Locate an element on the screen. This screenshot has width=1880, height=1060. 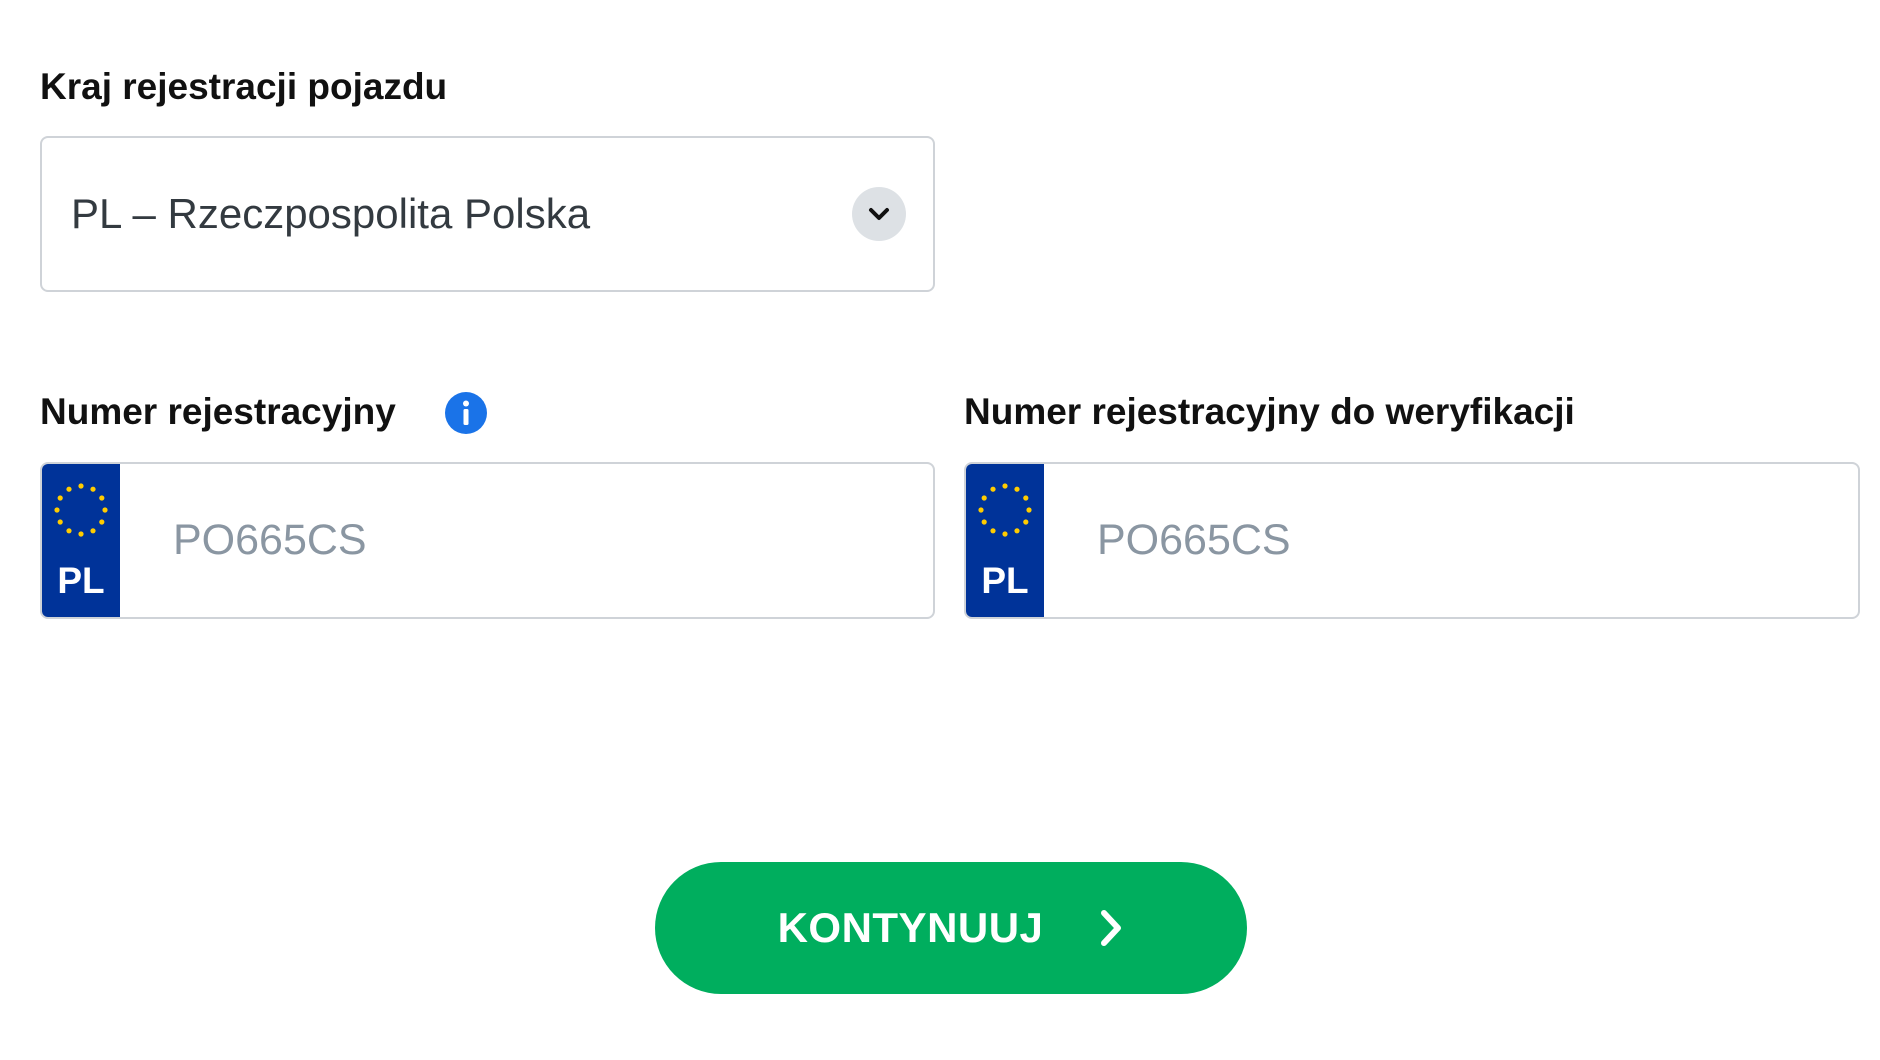
plate-verify-input is located at coordinates (1451, 540).